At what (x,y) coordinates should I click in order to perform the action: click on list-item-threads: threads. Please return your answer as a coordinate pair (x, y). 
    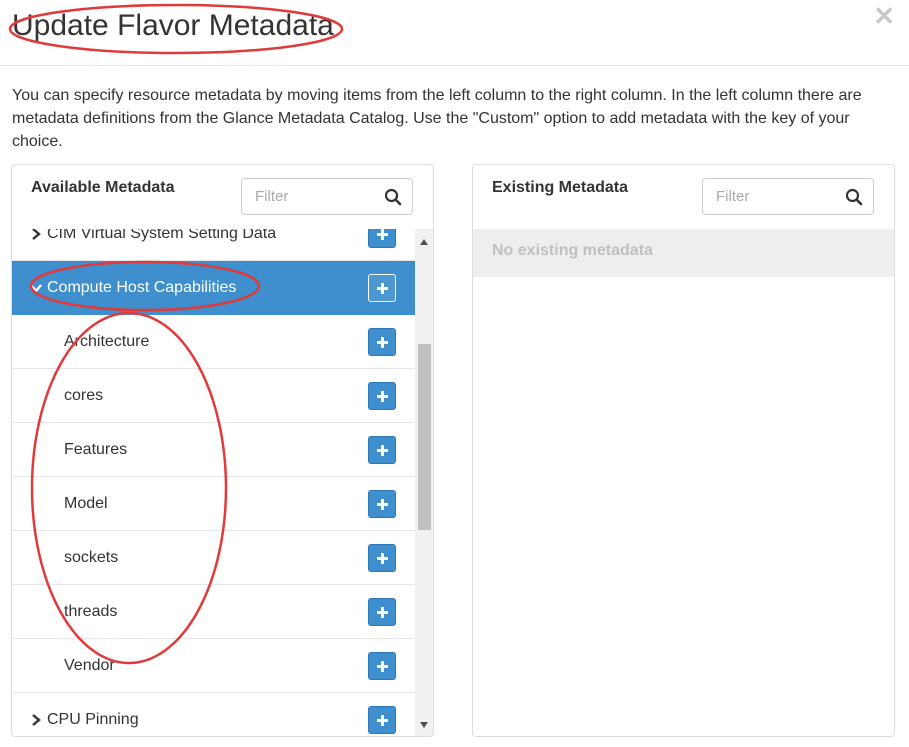
    Looking at the image, I should click on (213, 612).